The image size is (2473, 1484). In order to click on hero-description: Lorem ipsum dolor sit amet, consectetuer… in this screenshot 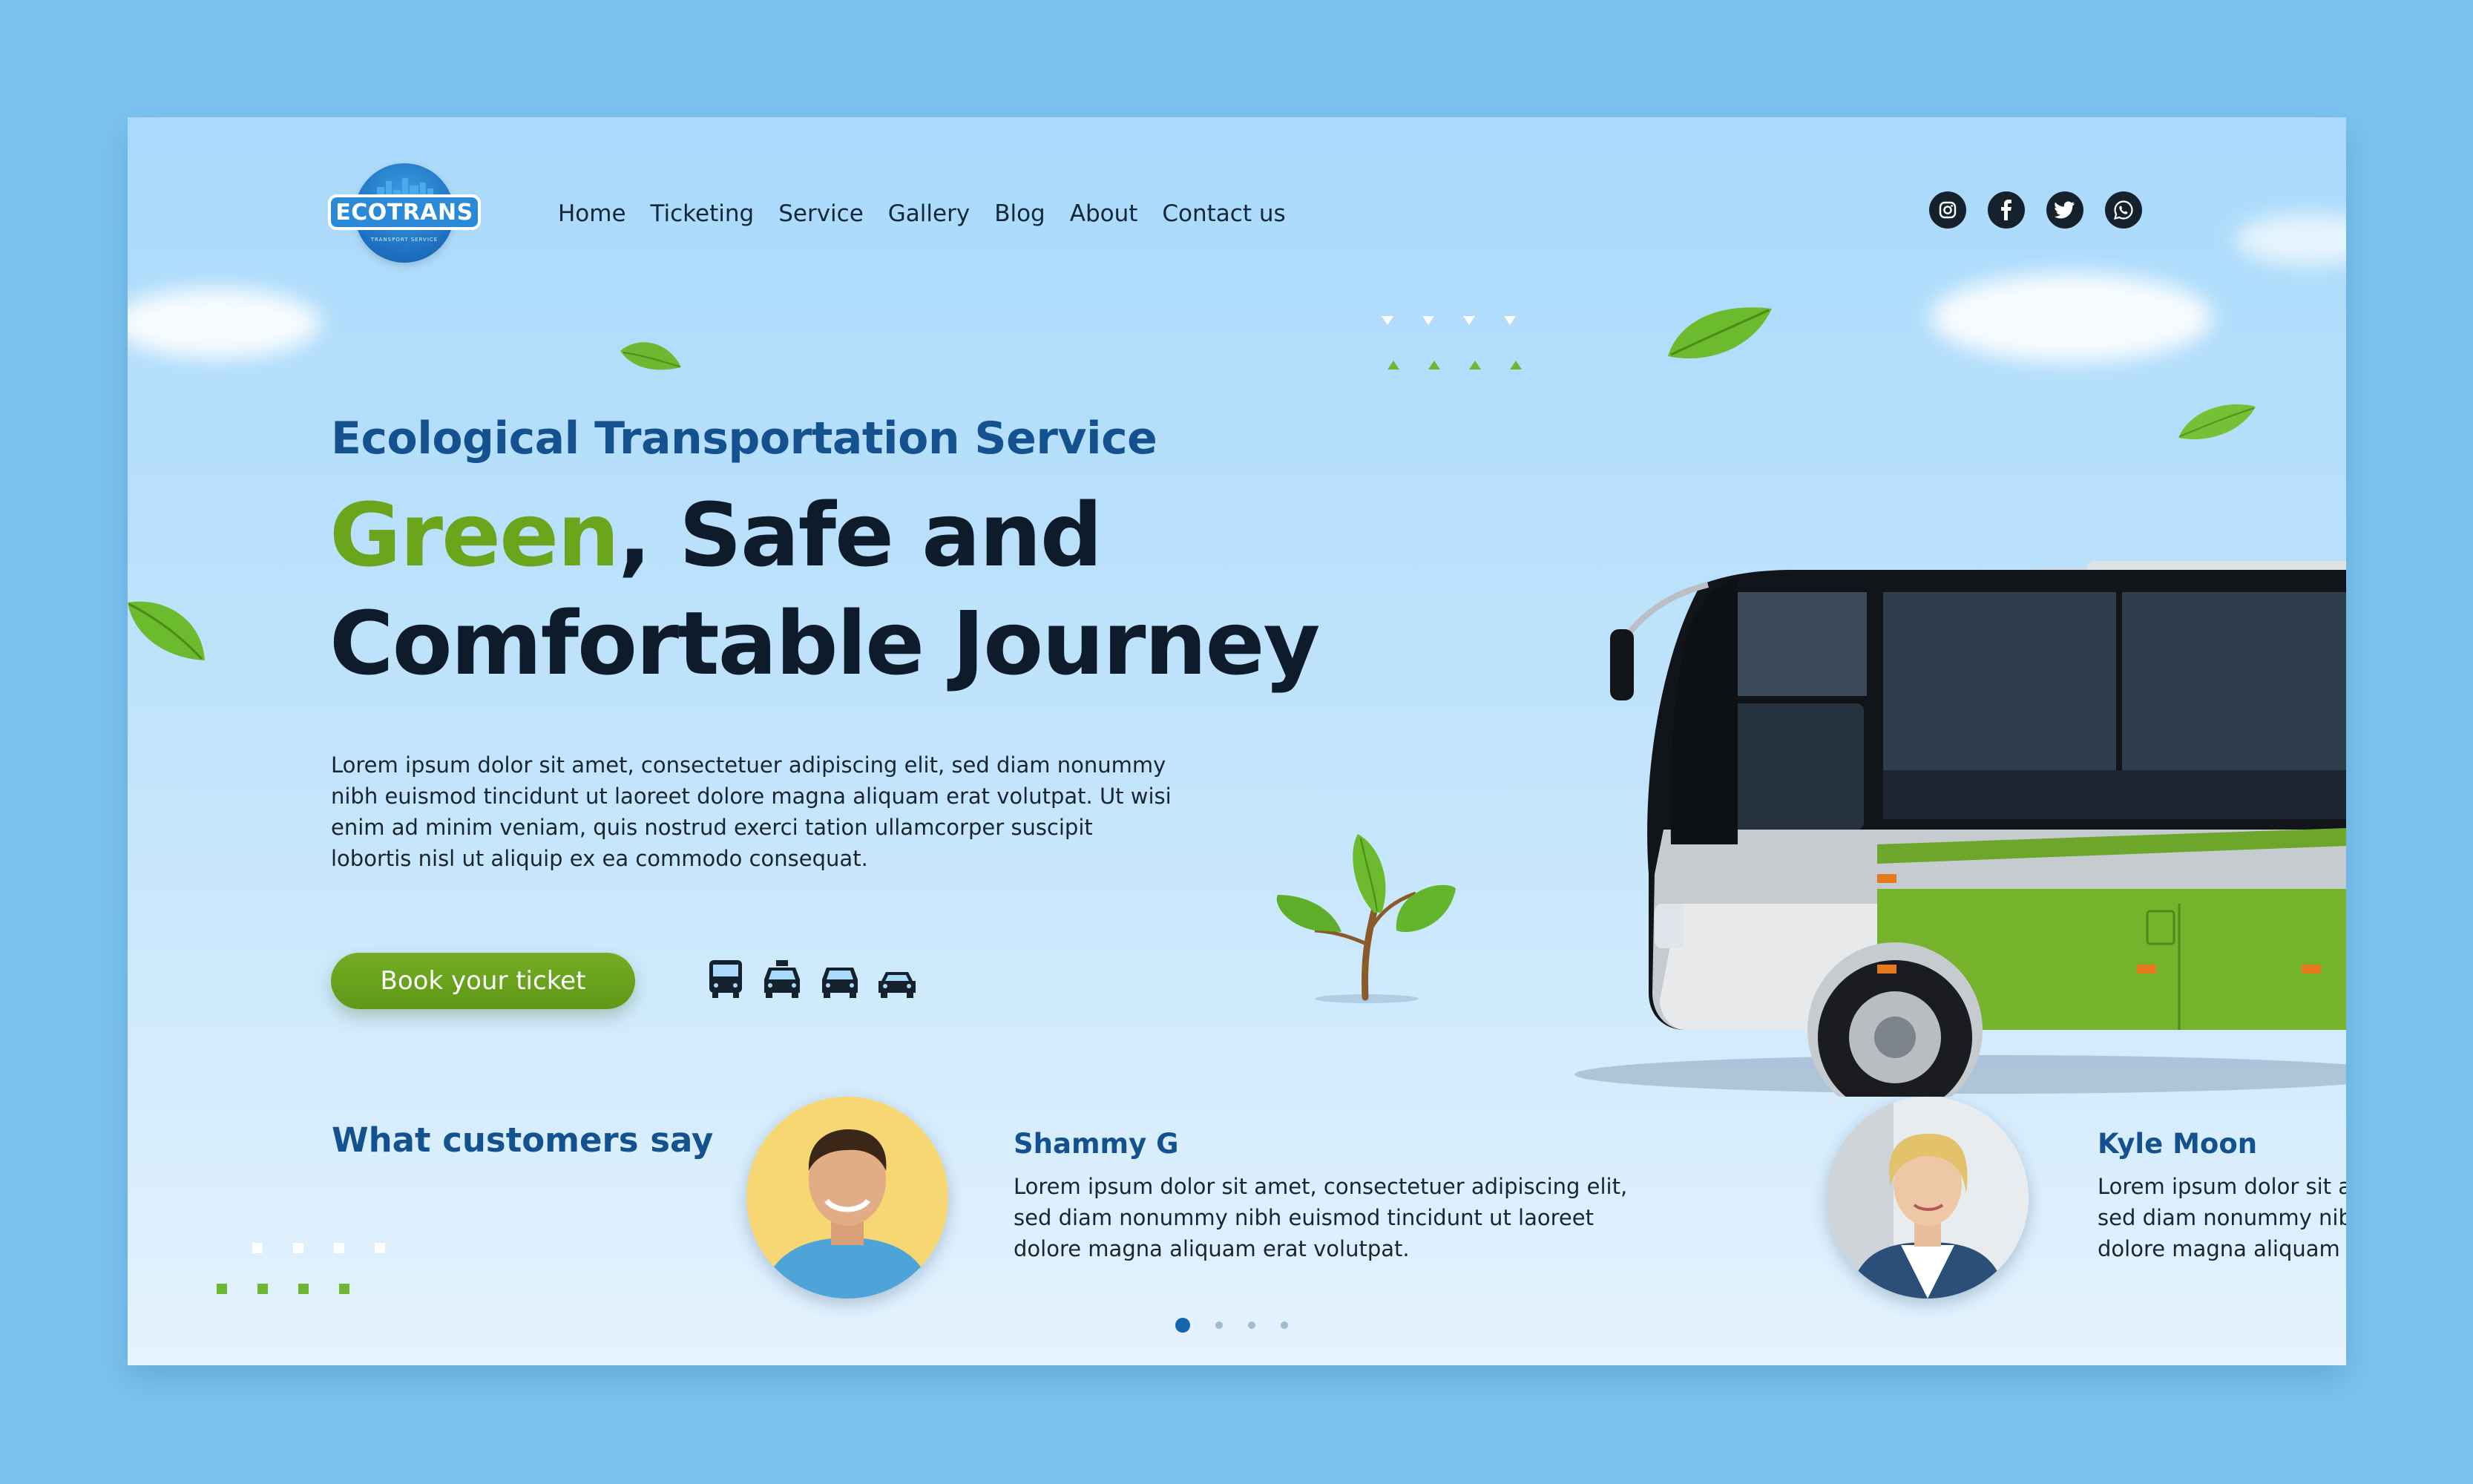, I will do `click(752, 811)`.